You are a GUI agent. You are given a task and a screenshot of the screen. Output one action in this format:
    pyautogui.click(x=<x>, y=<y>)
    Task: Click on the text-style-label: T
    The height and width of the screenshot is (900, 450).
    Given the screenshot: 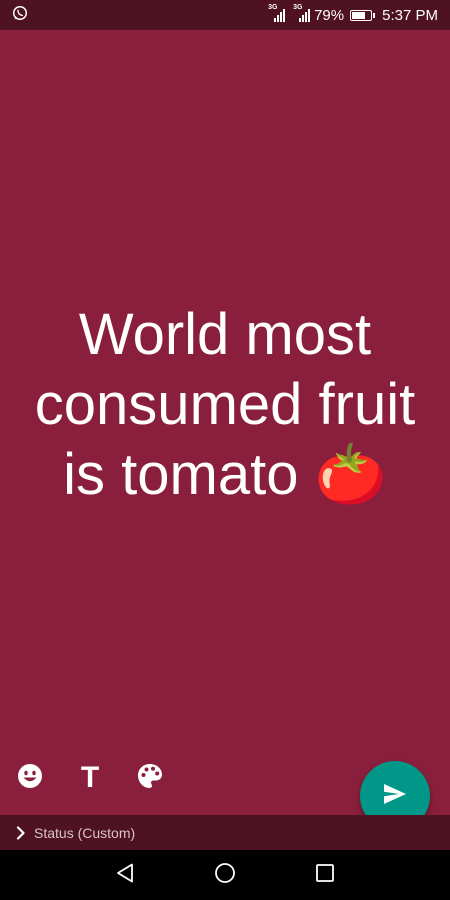 What is the action you would take?
    pyautogui.click(x=90, y=777)
    